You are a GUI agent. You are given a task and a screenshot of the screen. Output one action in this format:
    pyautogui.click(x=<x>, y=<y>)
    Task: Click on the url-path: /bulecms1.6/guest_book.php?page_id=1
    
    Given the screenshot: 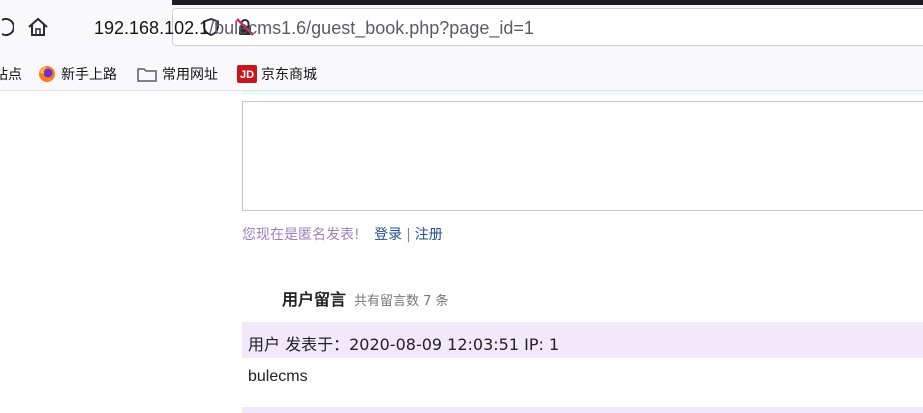 What is the action you would take?
    pyautogui.click(x=371, y=28)
    